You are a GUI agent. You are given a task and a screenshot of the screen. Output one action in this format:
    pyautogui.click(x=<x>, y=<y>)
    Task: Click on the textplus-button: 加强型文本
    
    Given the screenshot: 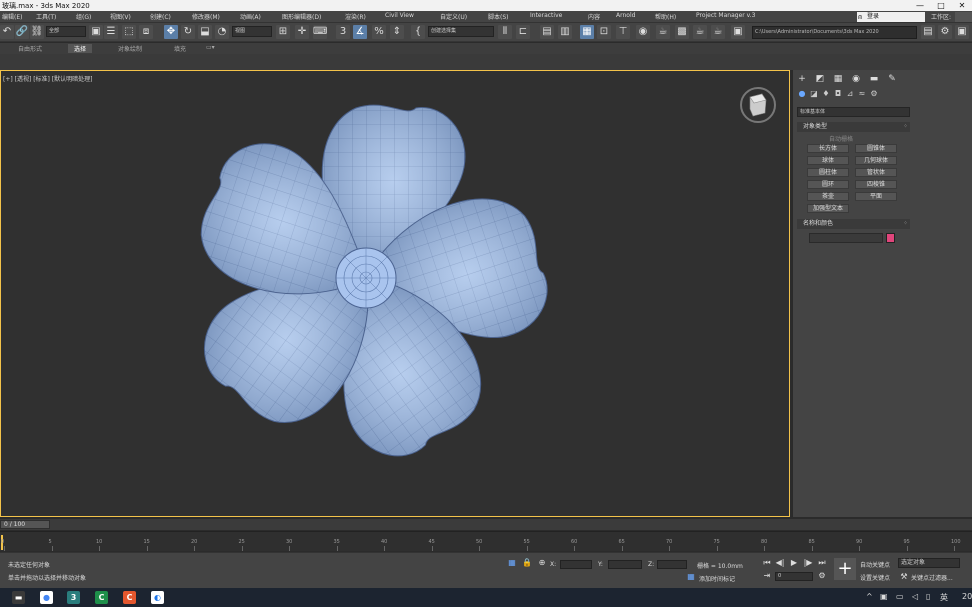 What is the action you would take?
    pyautogui.click(x=828, y=208)
    